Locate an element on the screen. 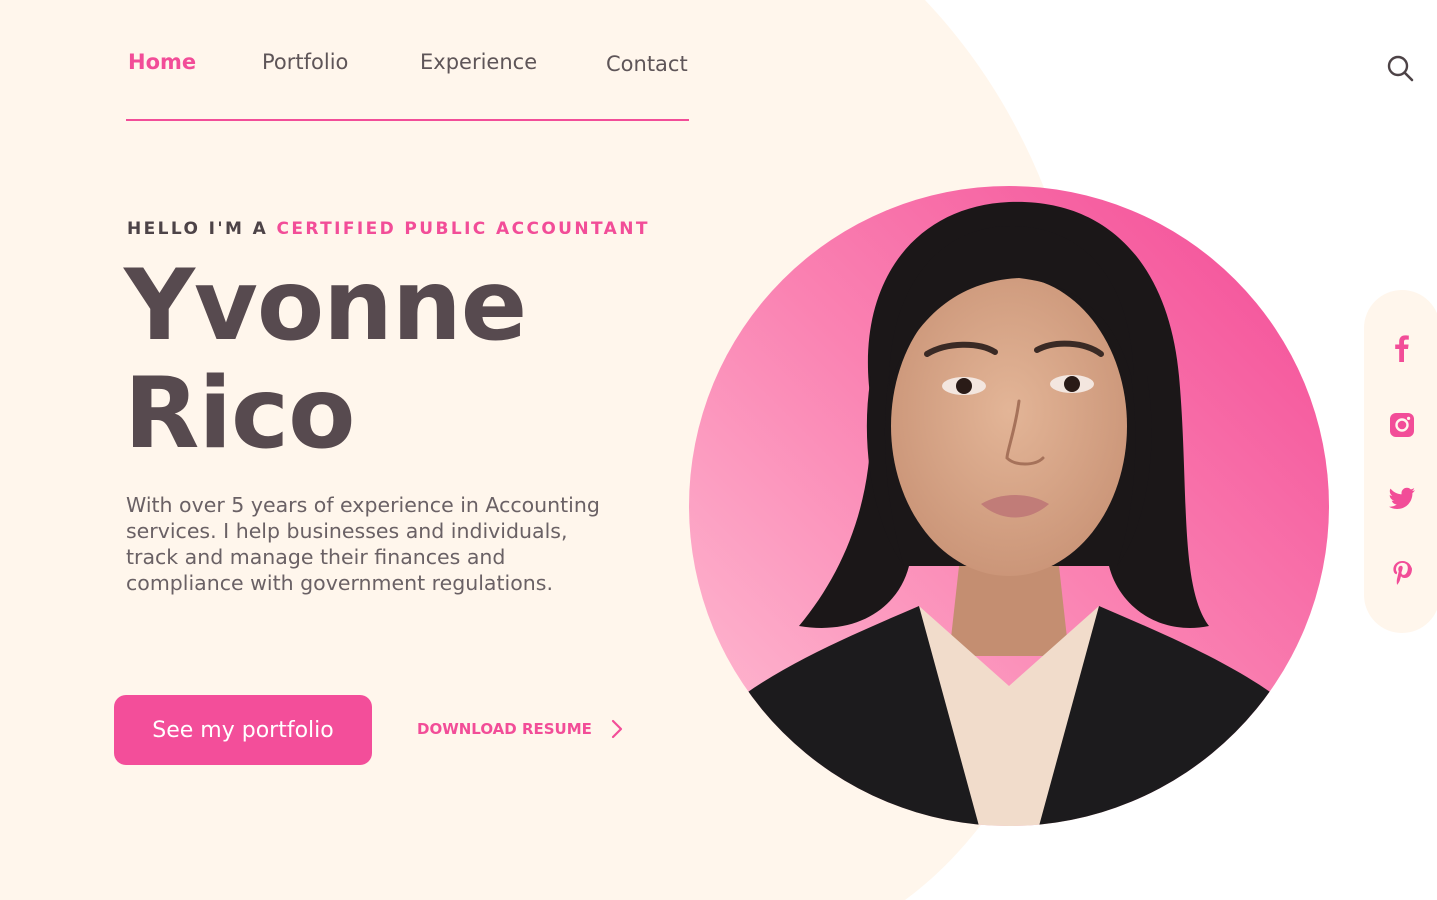 The image size is (1437, 900). instagram-link is located at coordinates (1402, 425).